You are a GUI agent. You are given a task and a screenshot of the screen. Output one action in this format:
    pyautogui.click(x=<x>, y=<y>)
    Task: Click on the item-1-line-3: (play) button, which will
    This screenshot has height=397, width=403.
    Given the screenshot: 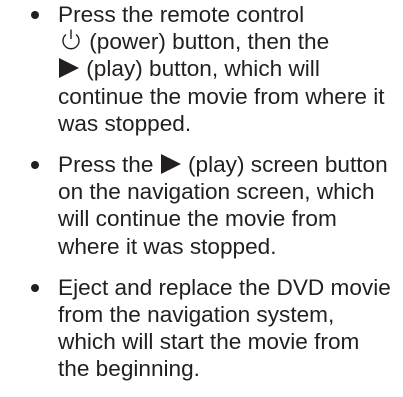 What is the action you would take?
    pyautogui.click(x=200, y=69)
    